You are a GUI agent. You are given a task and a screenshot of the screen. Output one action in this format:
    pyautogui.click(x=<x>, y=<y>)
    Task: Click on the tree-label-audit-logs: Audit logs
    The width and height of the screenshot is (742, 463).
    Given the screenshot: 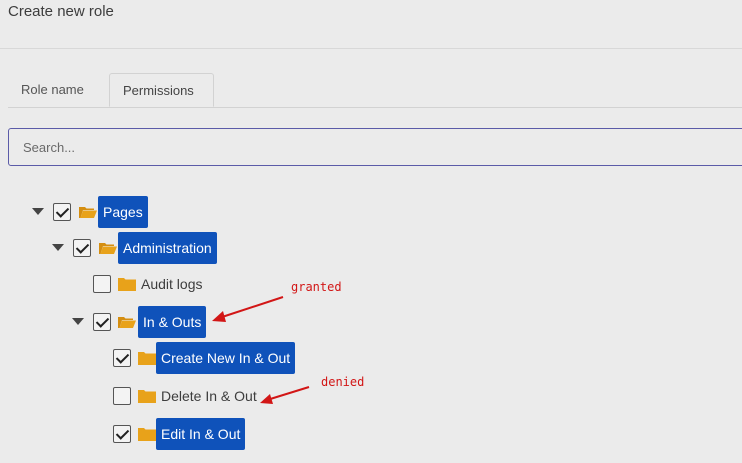 What is the action you would take?
    pyautogui.click(x=171, y=284)
    